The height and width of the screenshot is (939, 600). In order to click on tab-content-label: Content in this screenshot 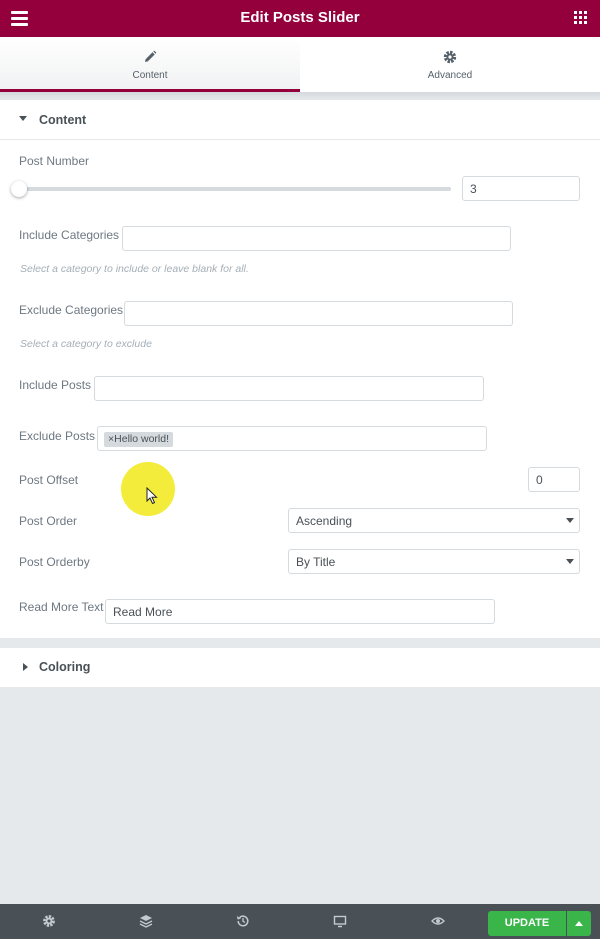, I will do `click(150, 75)`.